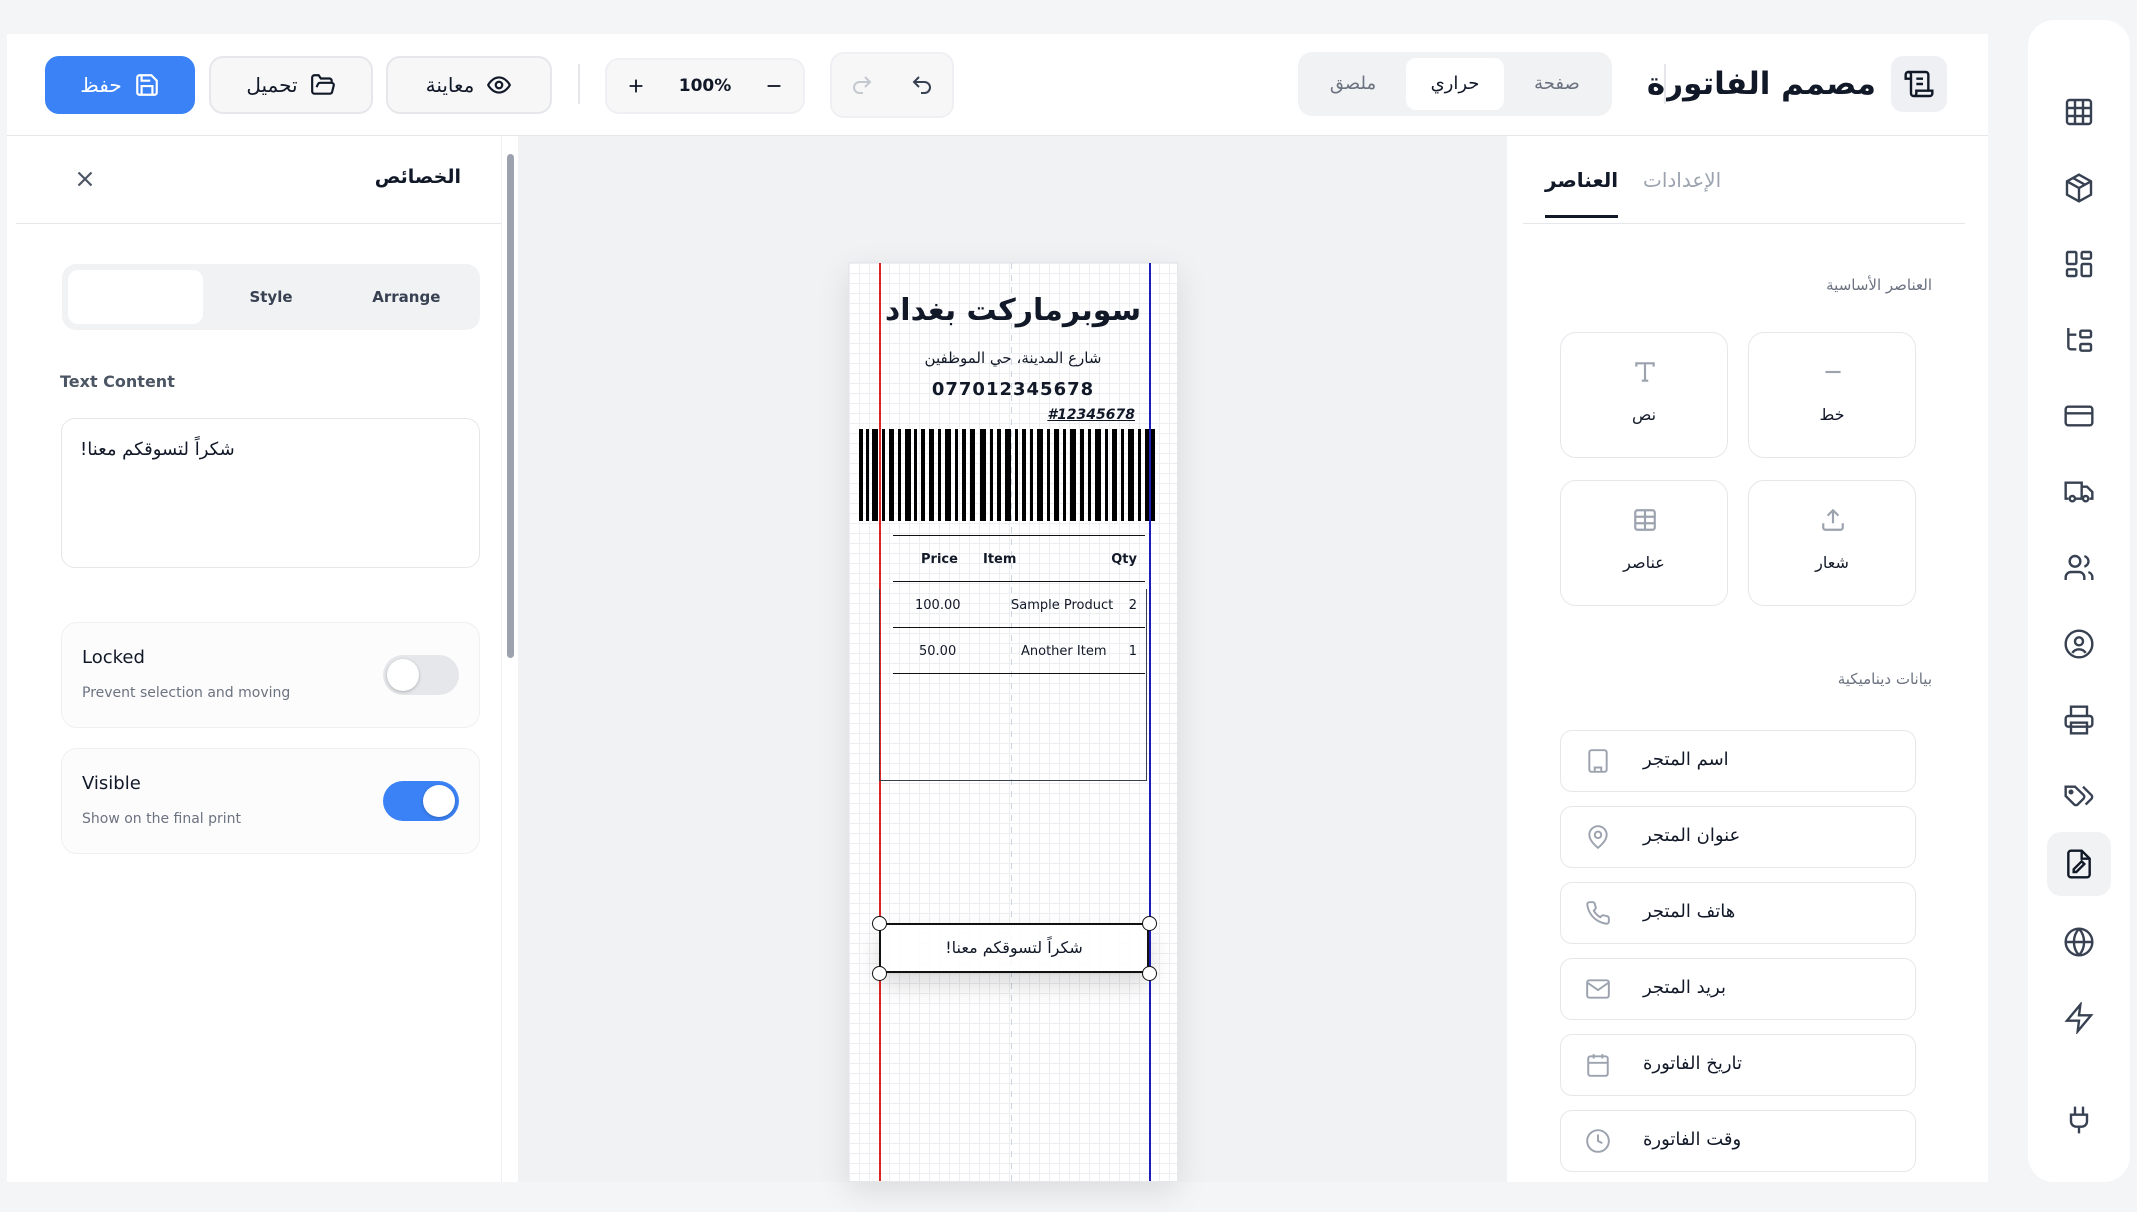  Describe the element at coordinates (2079, 864) in the screenshot. I see `nav-invoice-designer-icon` at that location.